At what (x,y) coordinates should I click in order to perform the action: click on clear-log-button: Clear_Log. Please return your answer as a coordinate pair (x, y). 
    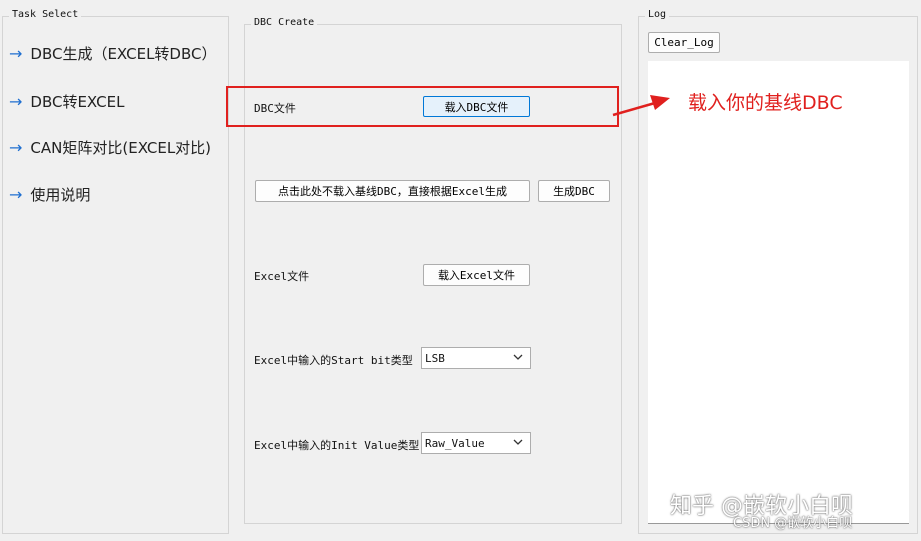
    Looking at the image, I should click on (684, 42).